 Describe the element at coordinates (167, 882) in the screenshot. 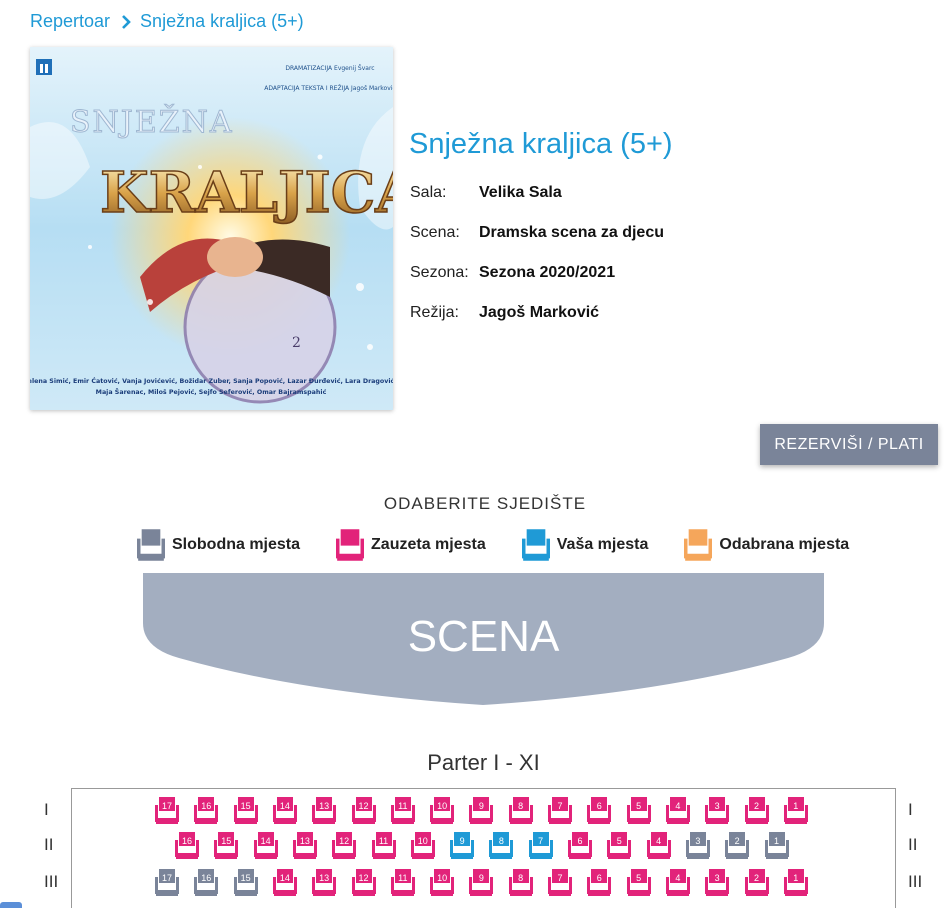

I see `seat-free: 17` at that location.